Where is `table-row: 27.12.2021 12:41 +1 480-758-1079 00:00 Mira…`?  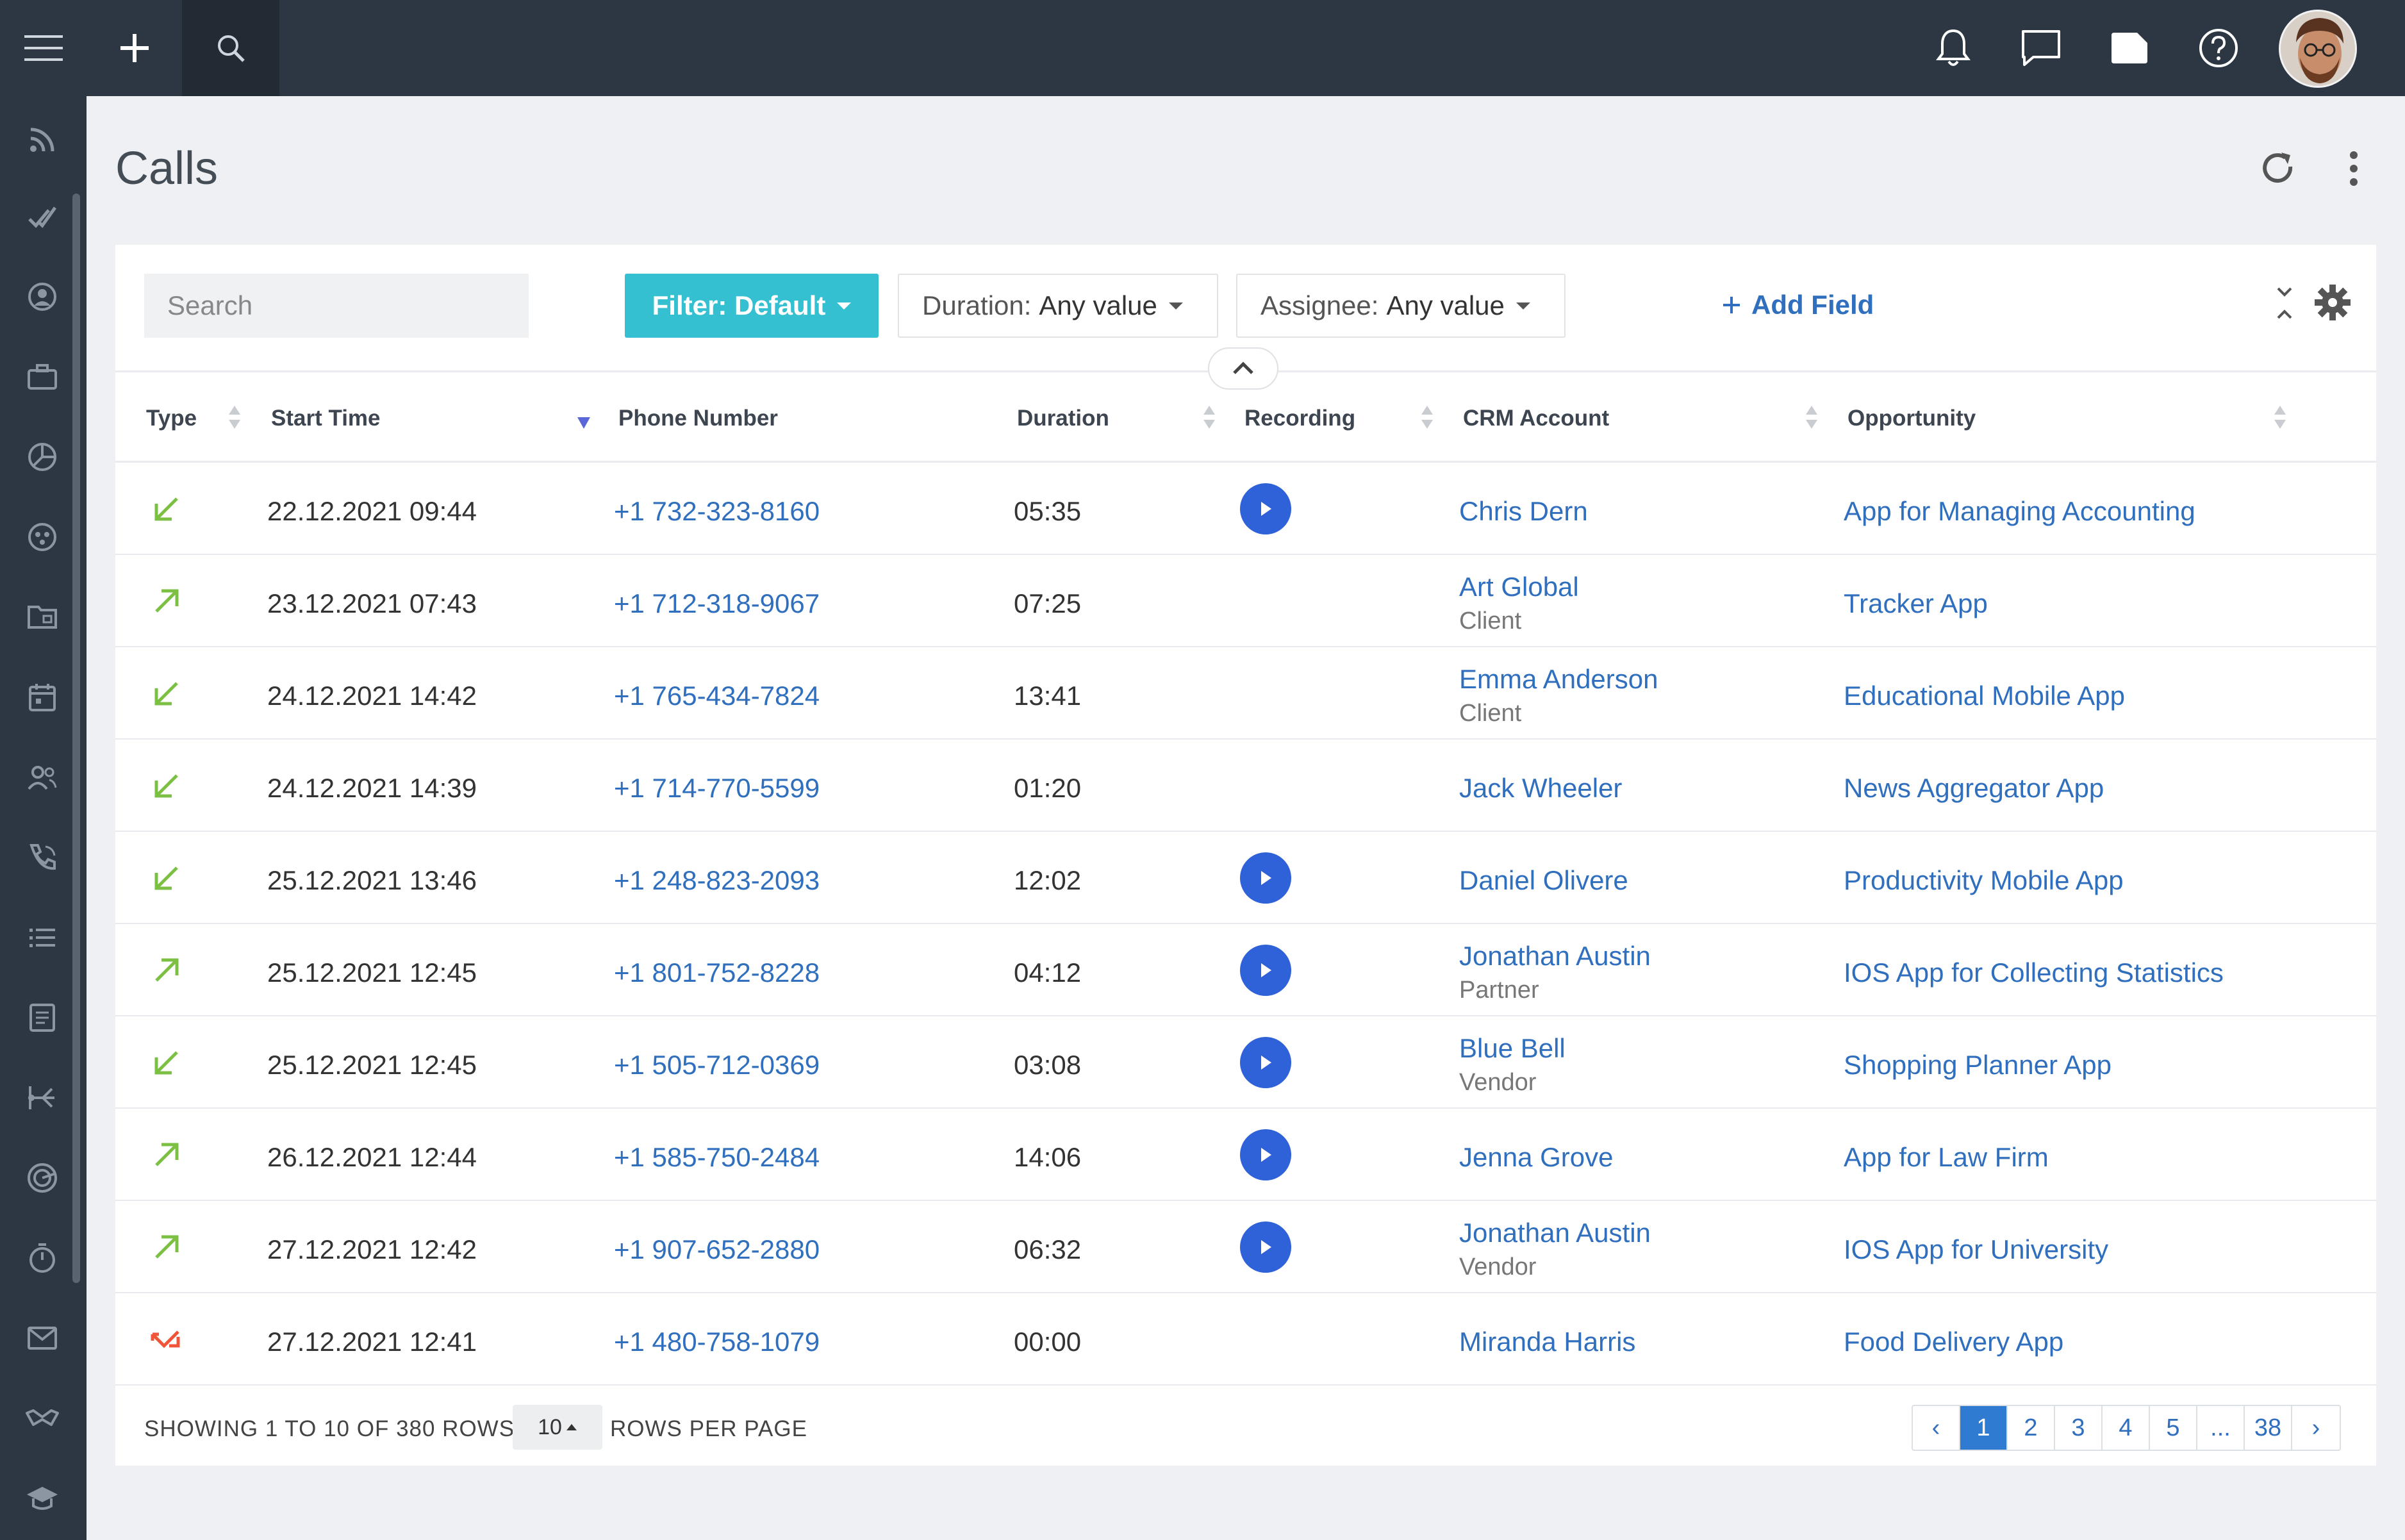
table-row: 27.12.2021 12:41 +1 480-758-1079 00:00 Mira… is located at coordinates (1245, 1339).